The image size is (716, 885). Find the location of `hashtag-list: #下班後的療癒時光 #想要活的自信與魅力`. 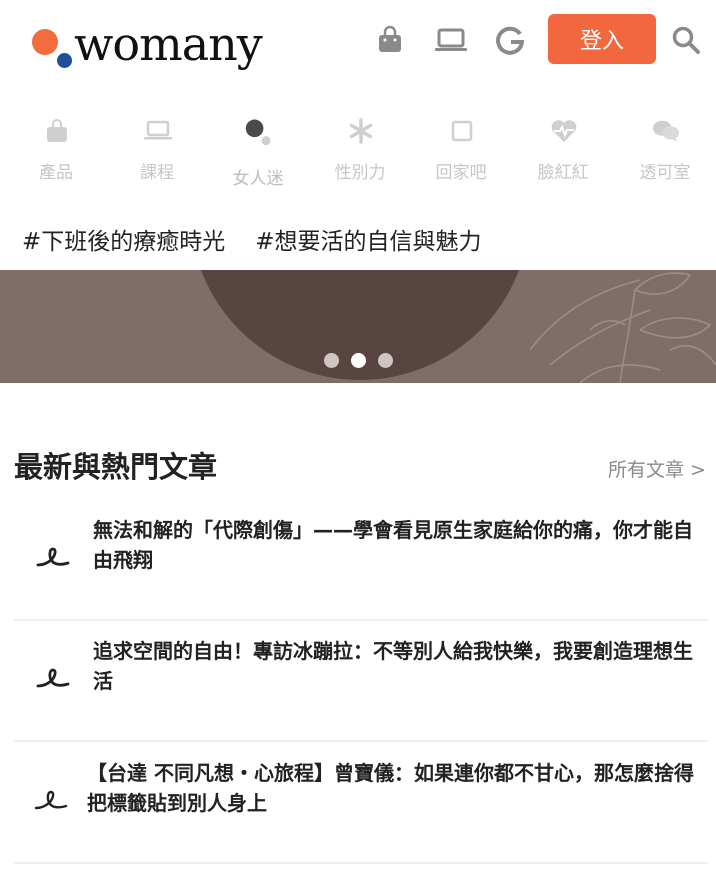

hashtag-list: #下班後的療癒時光 #想要活的自信與魅力 is located at coordinates (252, 239).